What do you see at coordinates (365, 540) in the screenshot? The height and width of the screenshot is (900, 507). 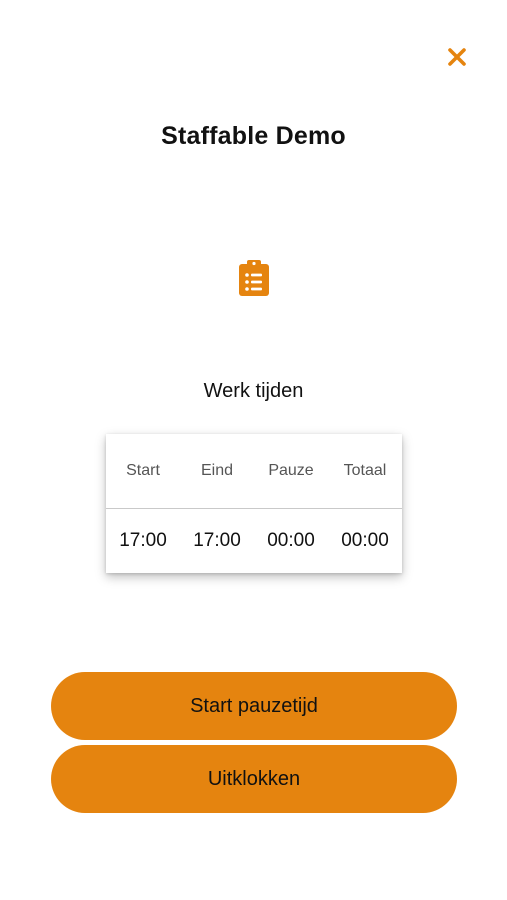 I see `total-time-value: 00:00` at bounding box center [365, 540].